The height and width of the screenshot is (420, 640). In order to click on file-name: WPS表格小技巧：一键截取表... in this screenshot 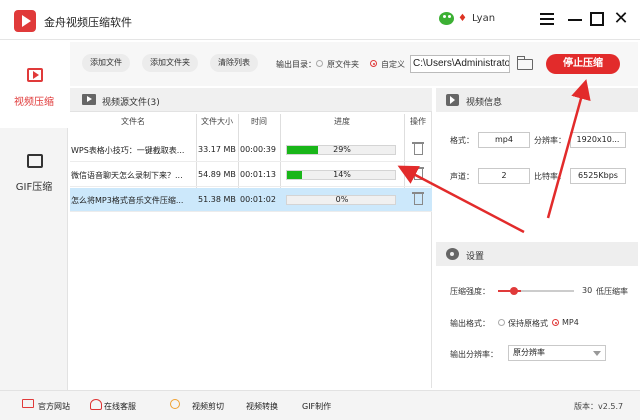, I will do `click(128, 150)`.